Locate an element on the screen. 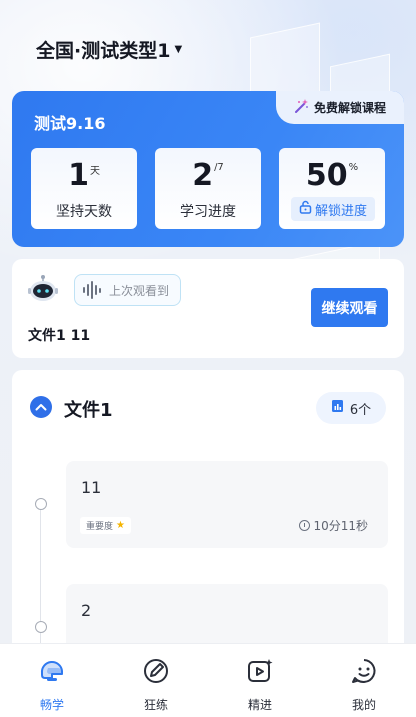  duration-text: 10分11秒 is located at coordinates (340, 526).